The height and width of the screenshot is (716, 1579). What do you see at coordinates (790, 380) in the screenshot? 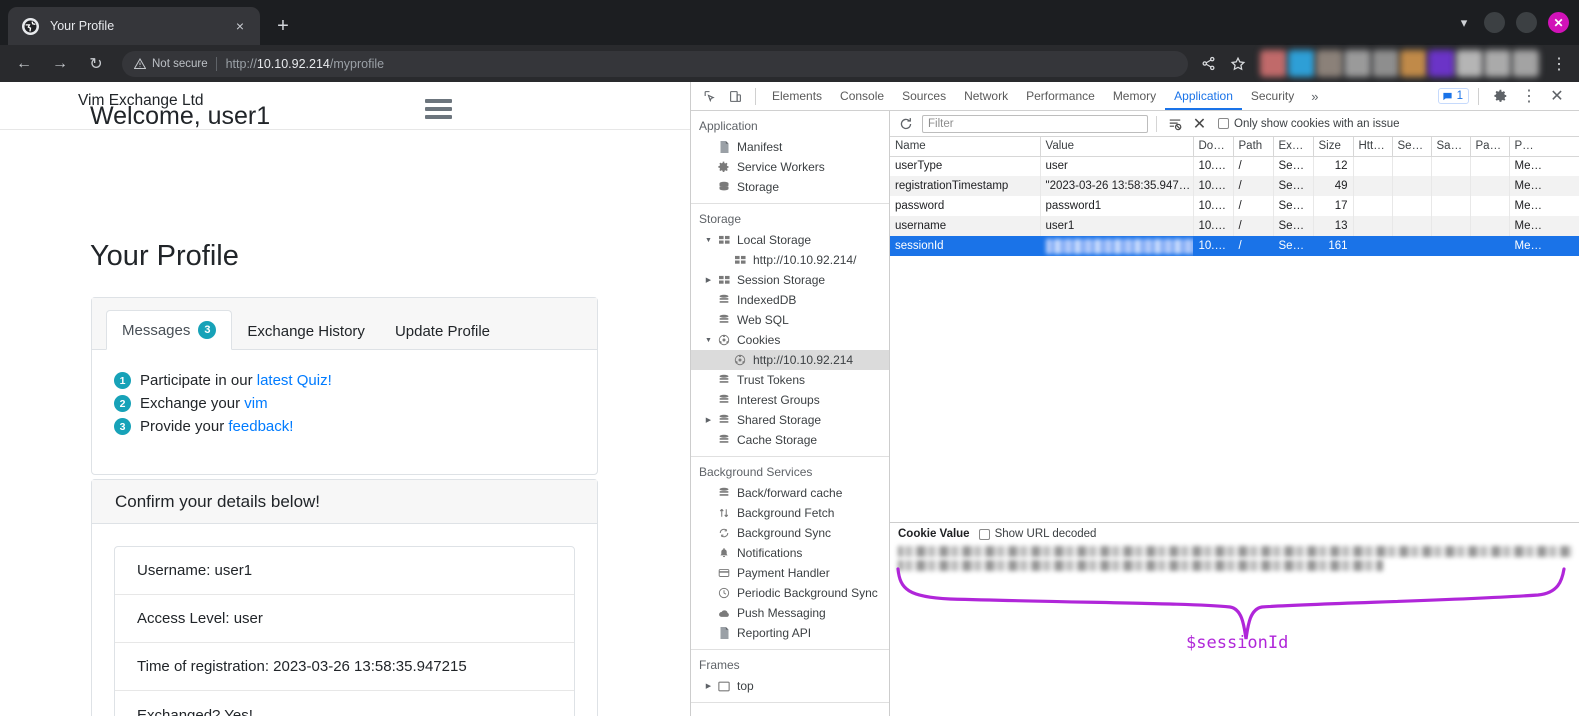
I see `sidebar-item-trust-tokens: Trust Tokens` at bounding box center [790, 380].